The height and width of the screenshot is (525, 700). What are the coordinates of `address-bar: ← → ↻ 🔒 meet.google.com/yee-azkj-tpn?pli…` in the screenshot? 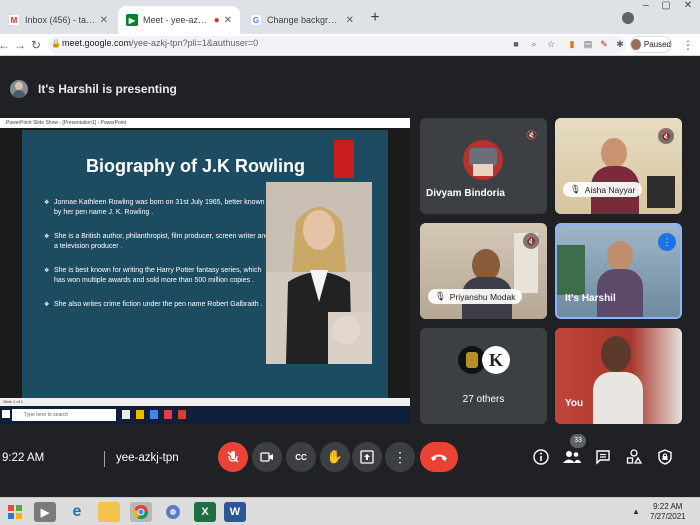 It's located at (350, 45).